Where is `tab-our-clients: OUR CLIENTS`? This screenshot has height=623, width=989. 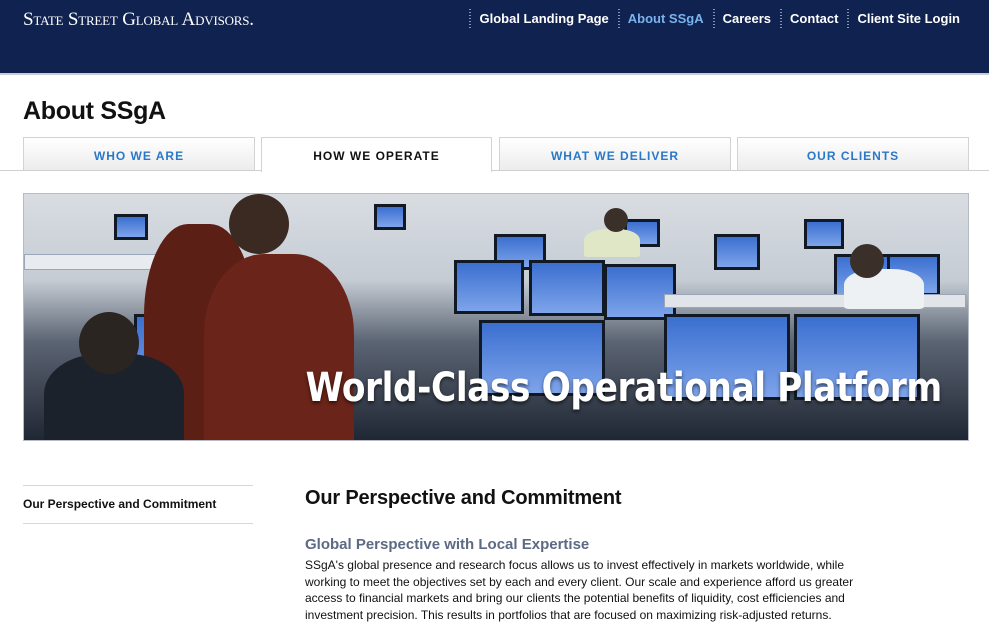
tab-our-clients: OUR CLIENTS is located at coordinates (853, 153).